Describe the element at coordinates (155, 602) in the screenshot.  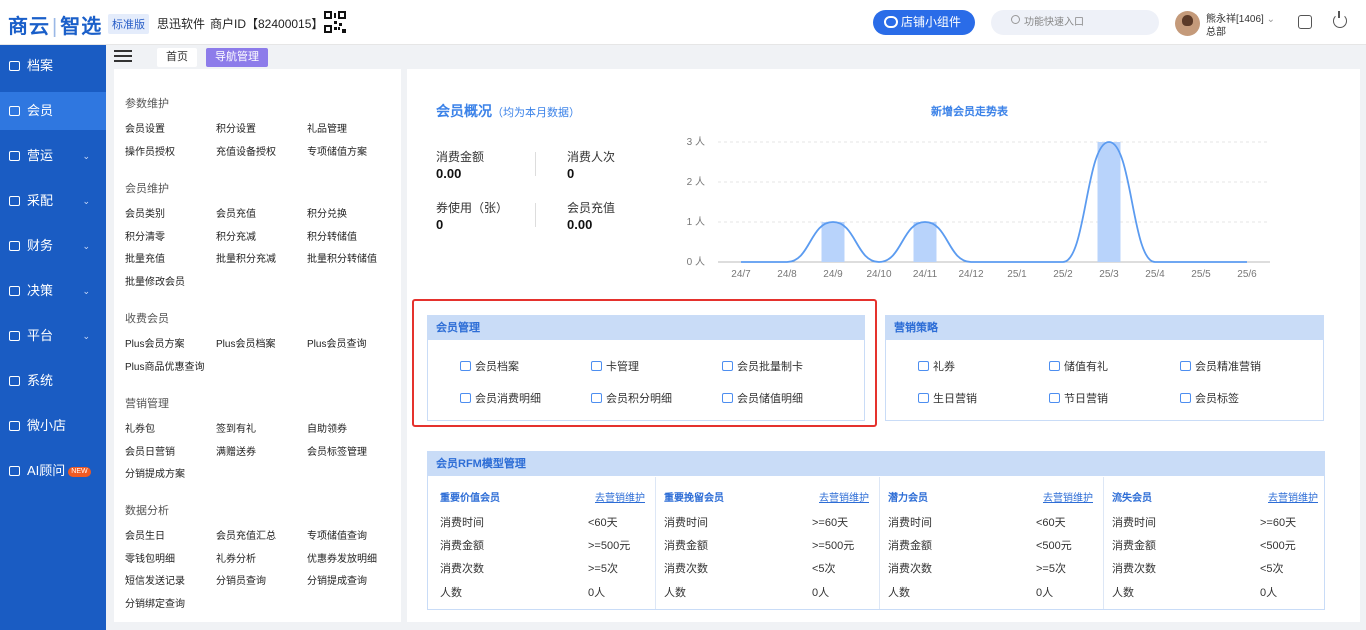
I see `nav-link: 分销绑定查询` at that location.